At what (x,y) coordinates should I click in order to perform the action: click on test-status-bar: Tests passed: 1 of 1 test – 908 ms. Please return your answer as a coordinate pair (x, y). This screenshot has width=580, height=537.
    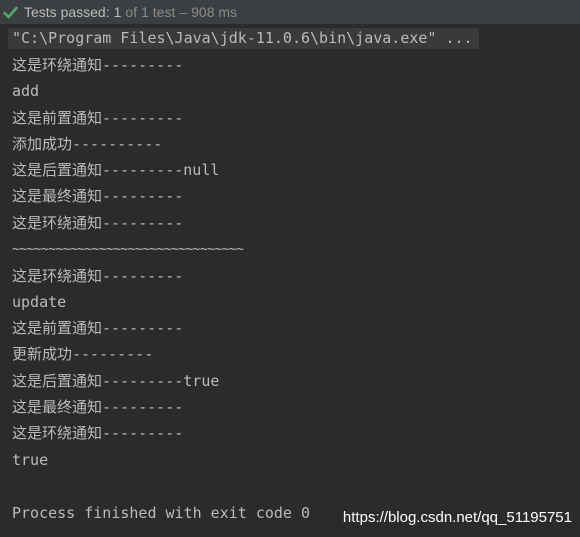
    Looking at the image, I should click on (290, 12).